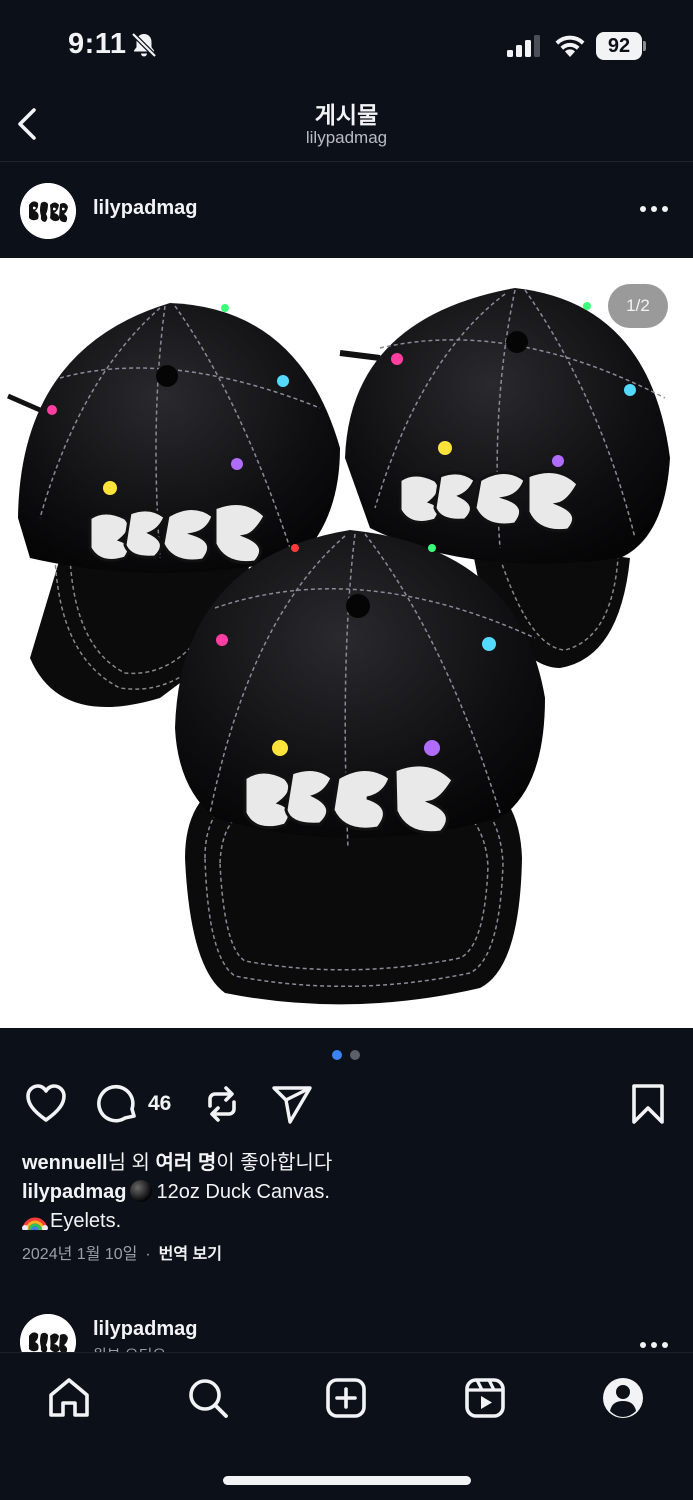 The height and width of the screenshot is (1500, 693). Describe the element at coordinates (346, 115) in the screenshot. I see `page-title: 게시물` at that location.